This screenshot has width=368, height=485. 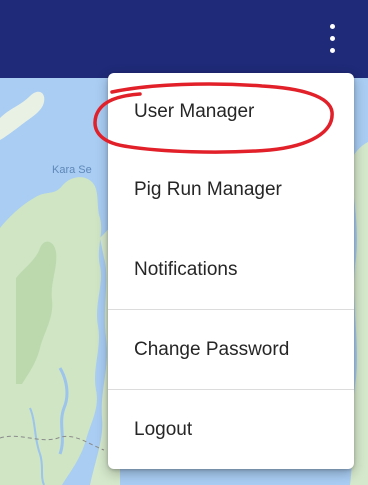 What do you see at coordinates (231, 190) in the screenshot?
I see `menu-item-pig-run-manager: Pig Run Manager` at bounding box center [231, 190].